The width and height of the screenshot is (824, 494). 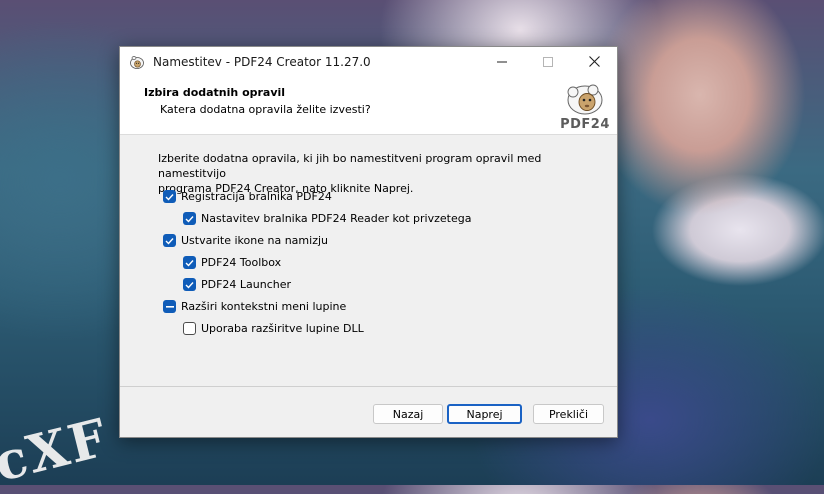 What do you see at coordinates (254, 240) in the screenshot?
I see `option-label: Ustvarite ikone na namizju` at bounding box center [254, 240].